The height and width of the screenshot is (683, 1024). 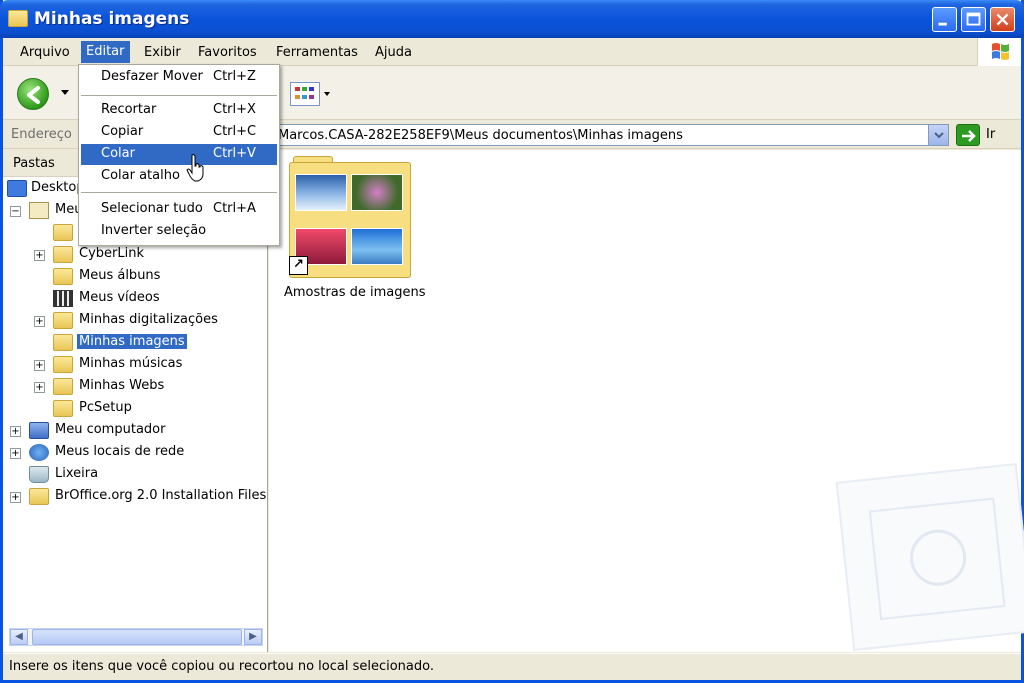 What do you see at coordinates (968, 135) in the screenshot?
I see `go-arrow-icon` at bounding box center [968, 135].